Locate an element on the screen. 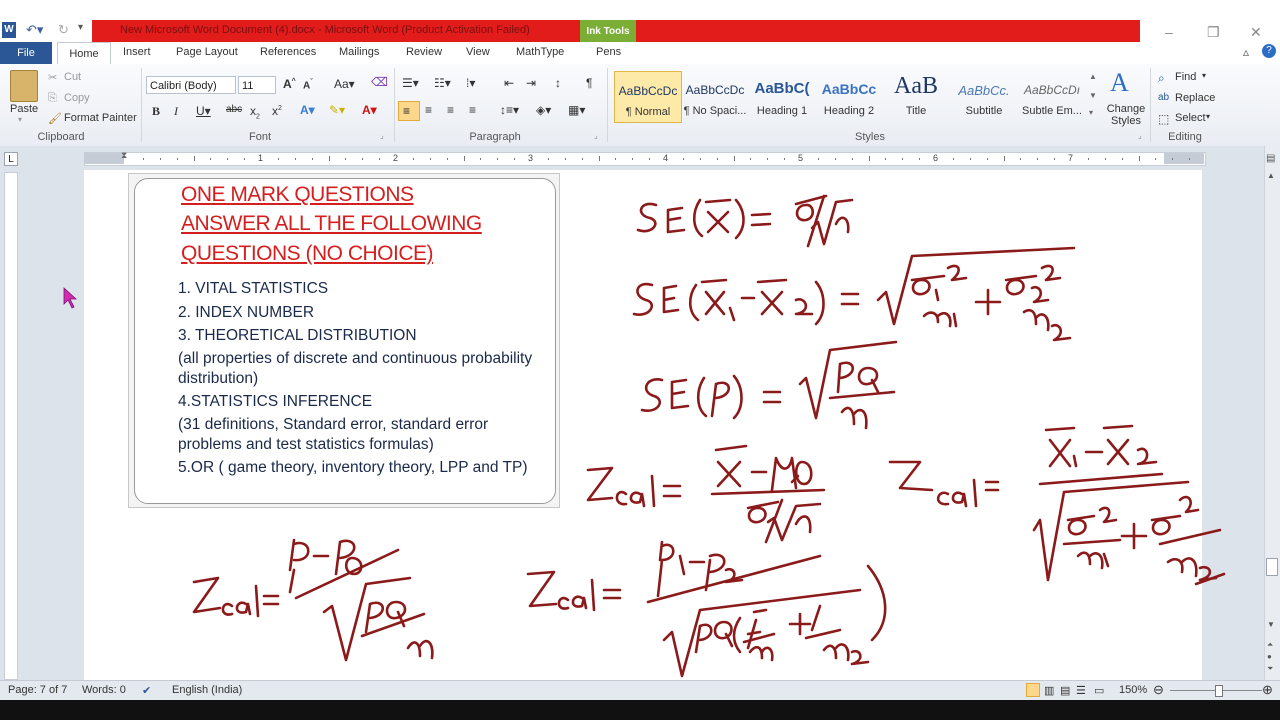  paste-icon is located at coordinates (24, 86).